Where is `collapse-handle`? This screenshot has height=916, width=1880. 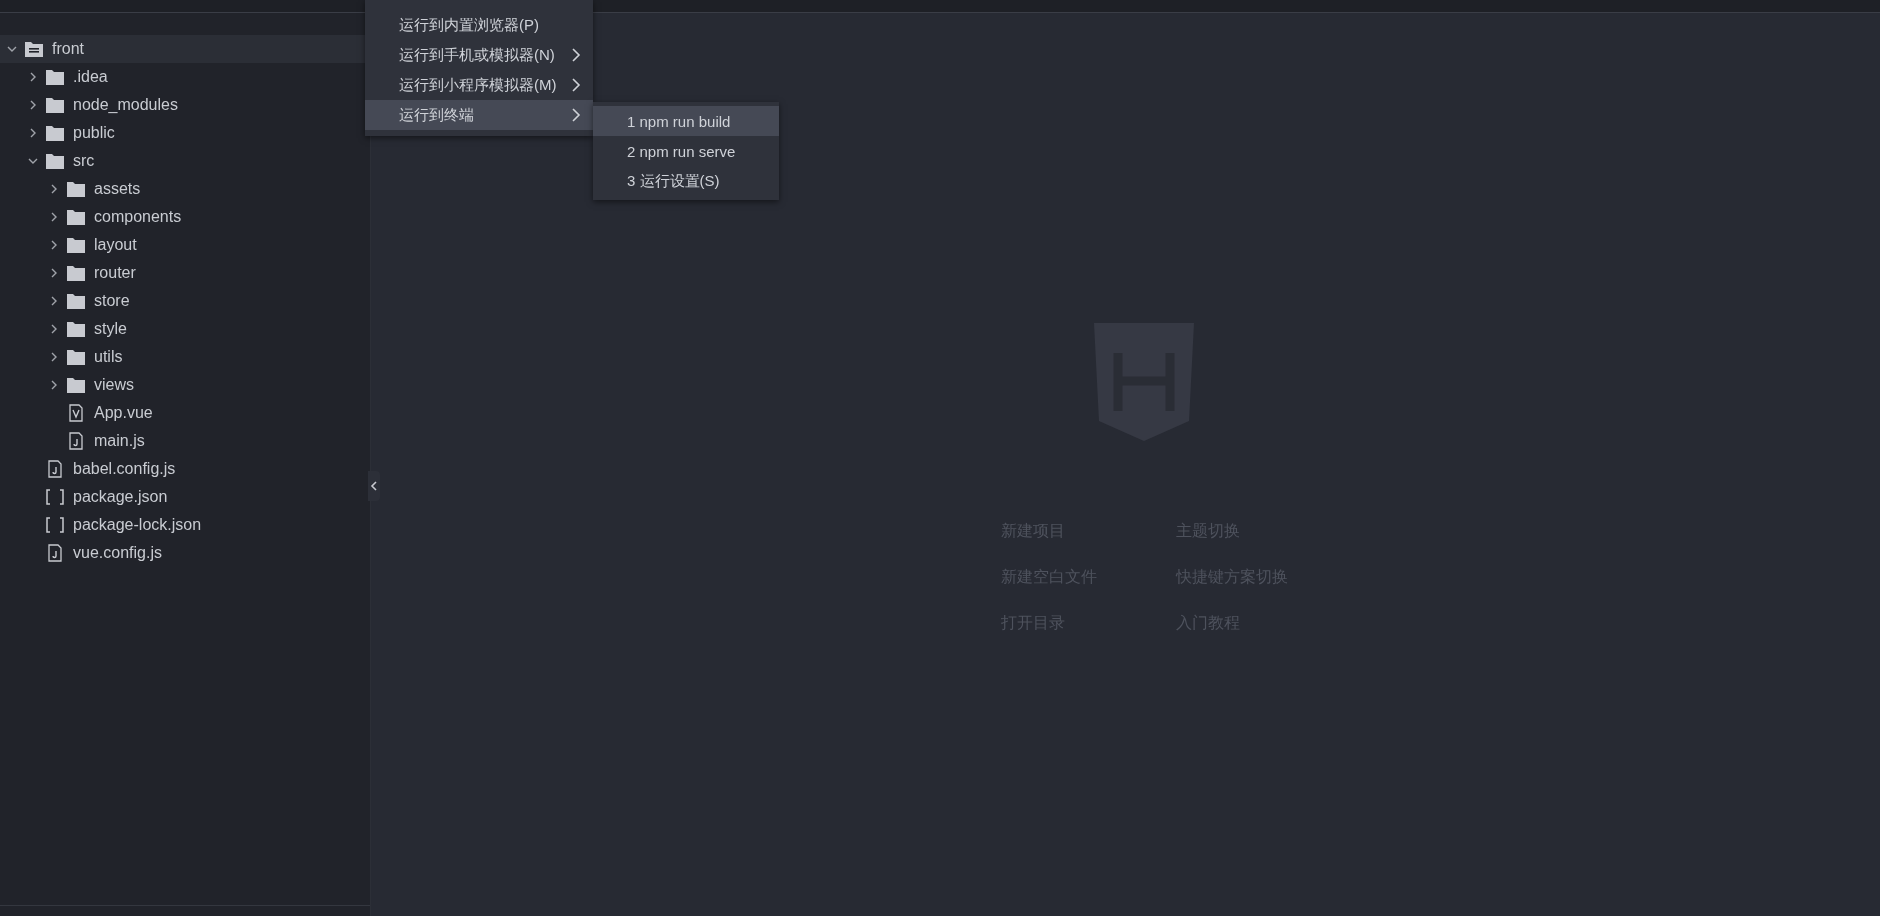 collapse-handle is located at coordinates (374, 486).